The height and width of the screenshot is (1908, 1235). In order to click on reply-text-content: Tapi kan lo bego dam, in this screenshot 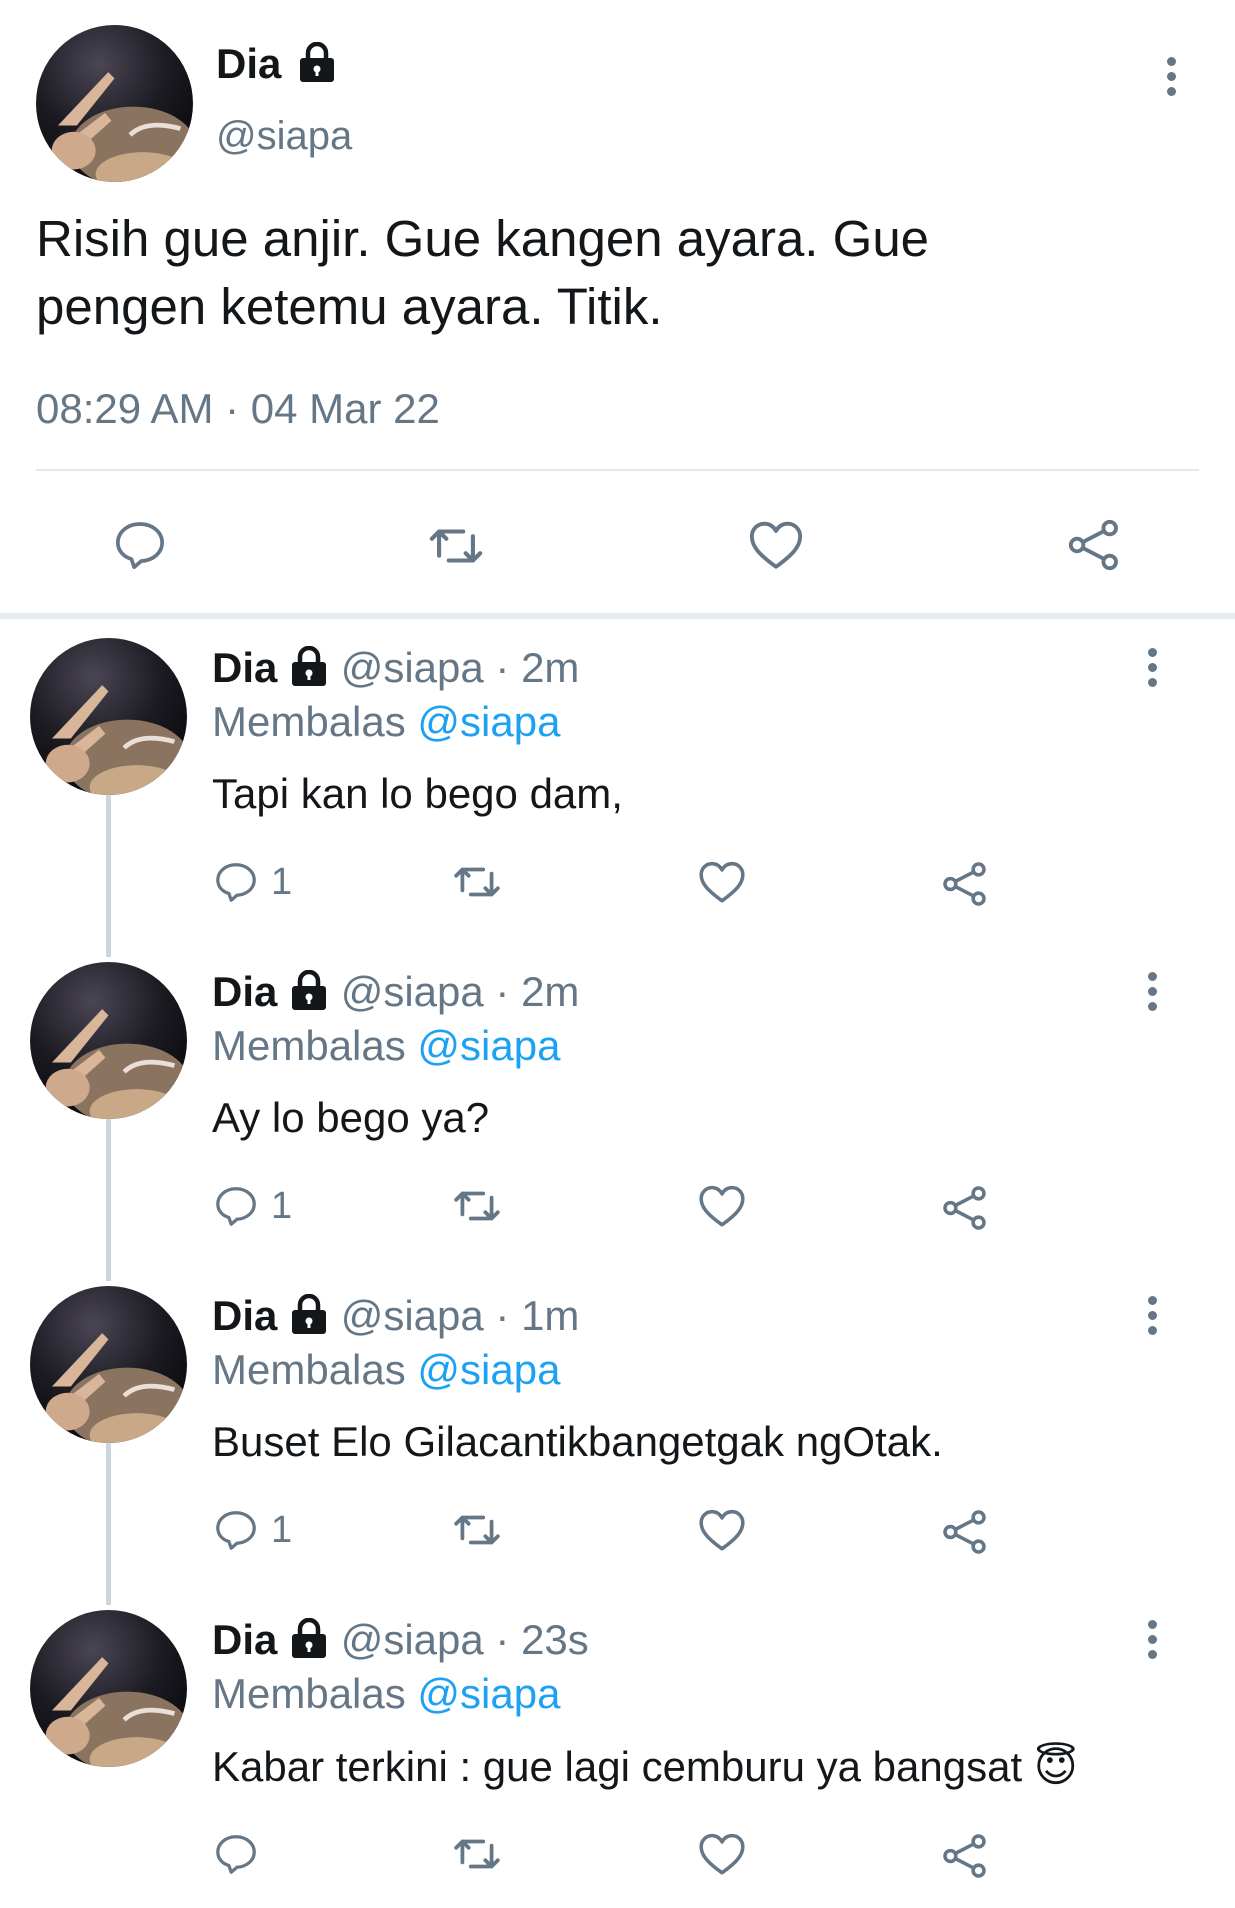, I will do `click(417, 793)`.